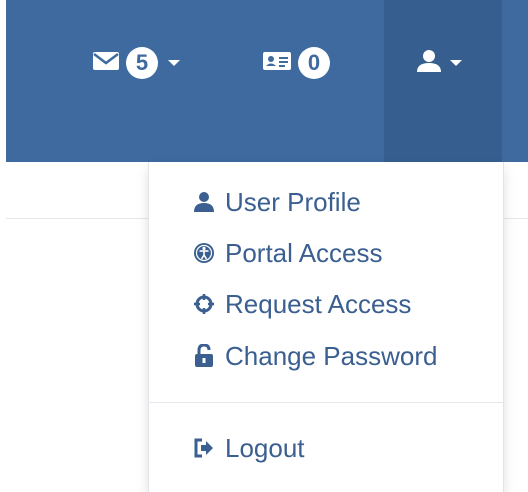  What do you see at coordinates (265, 448) in the screenshot?
I see `menu-item-label: Logout` at bounding box center [265, 448].